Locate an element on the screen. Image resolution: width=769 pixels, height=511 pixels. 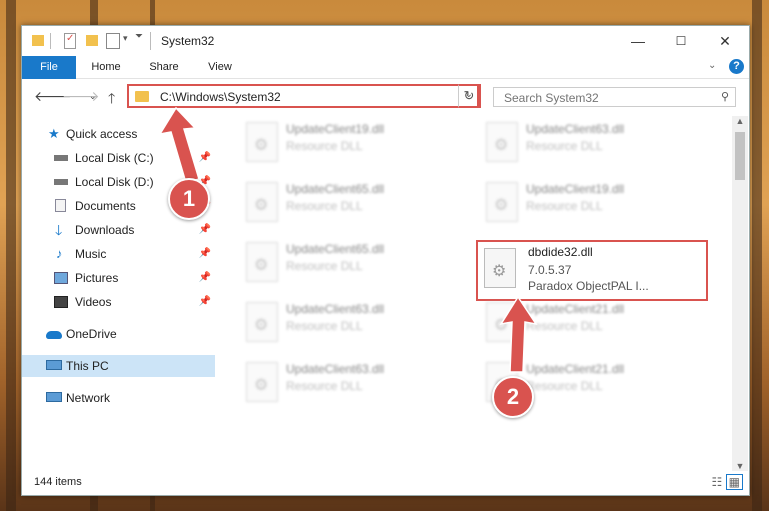
callout-badge-2: 2 is located at coordinates (513, 397).